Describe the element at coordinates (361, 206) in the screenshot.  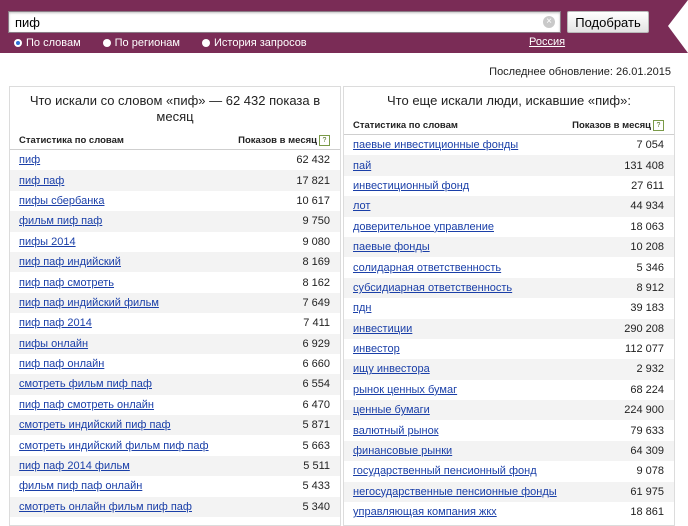
I see `phrase-link: лот` at that location.